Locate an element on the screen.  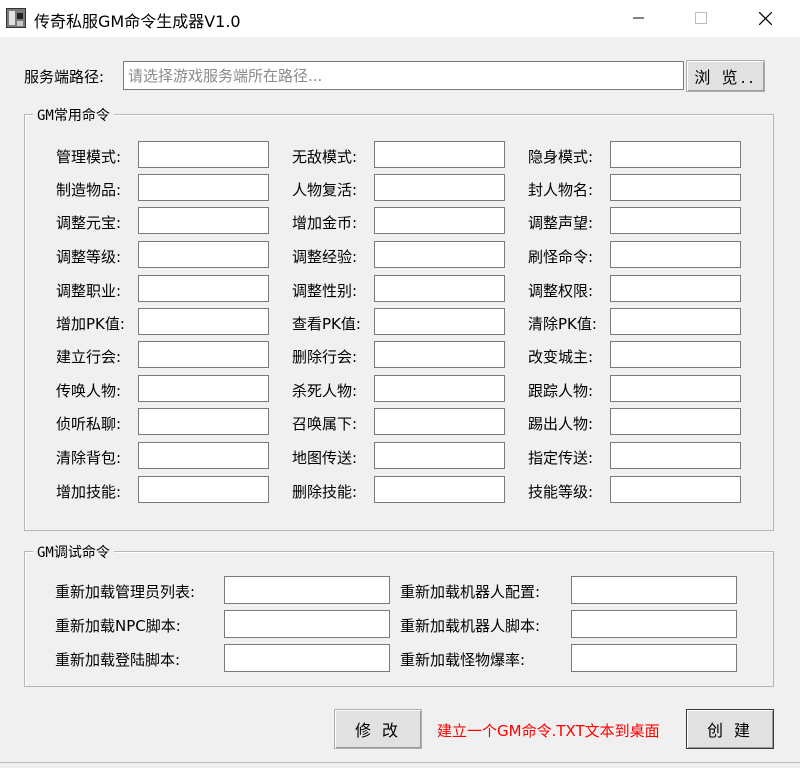
command-label: 建立行会: is located at coordinates (89, 357).